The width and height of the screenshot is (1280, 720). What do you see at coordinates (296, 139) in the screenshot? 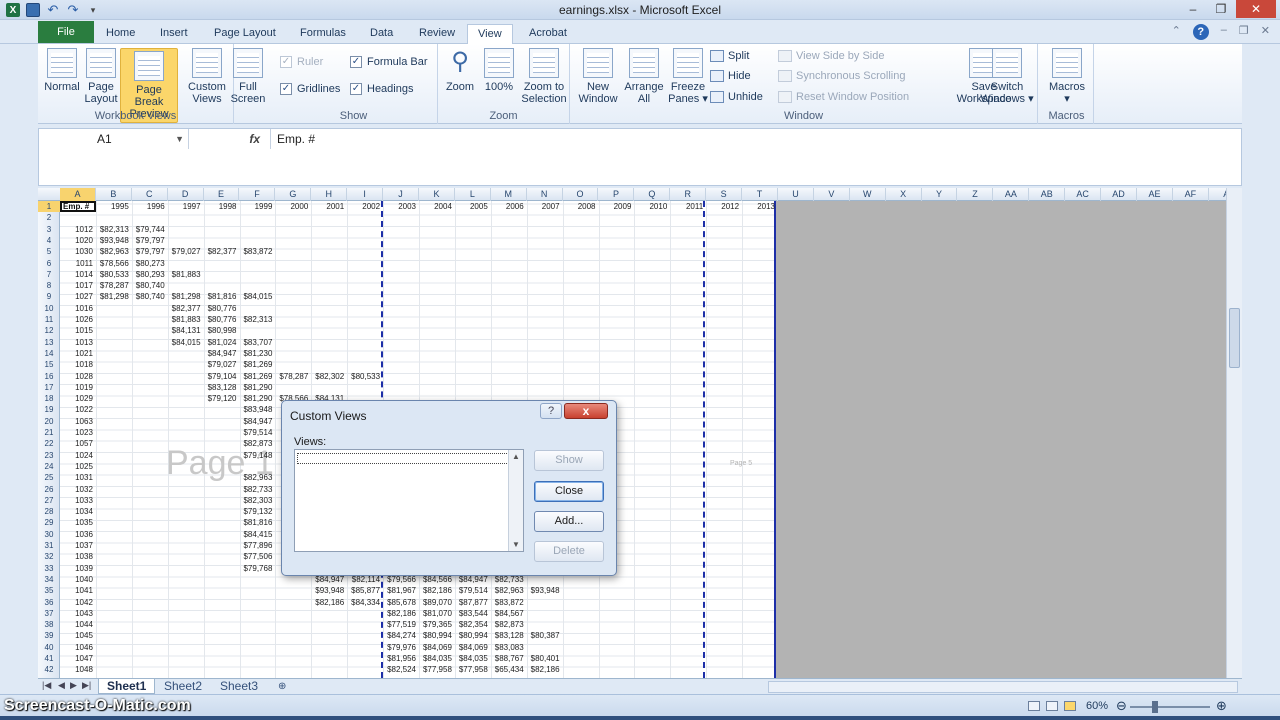
I see `formula-input: Emp. #` at bounding box center [296, 139].